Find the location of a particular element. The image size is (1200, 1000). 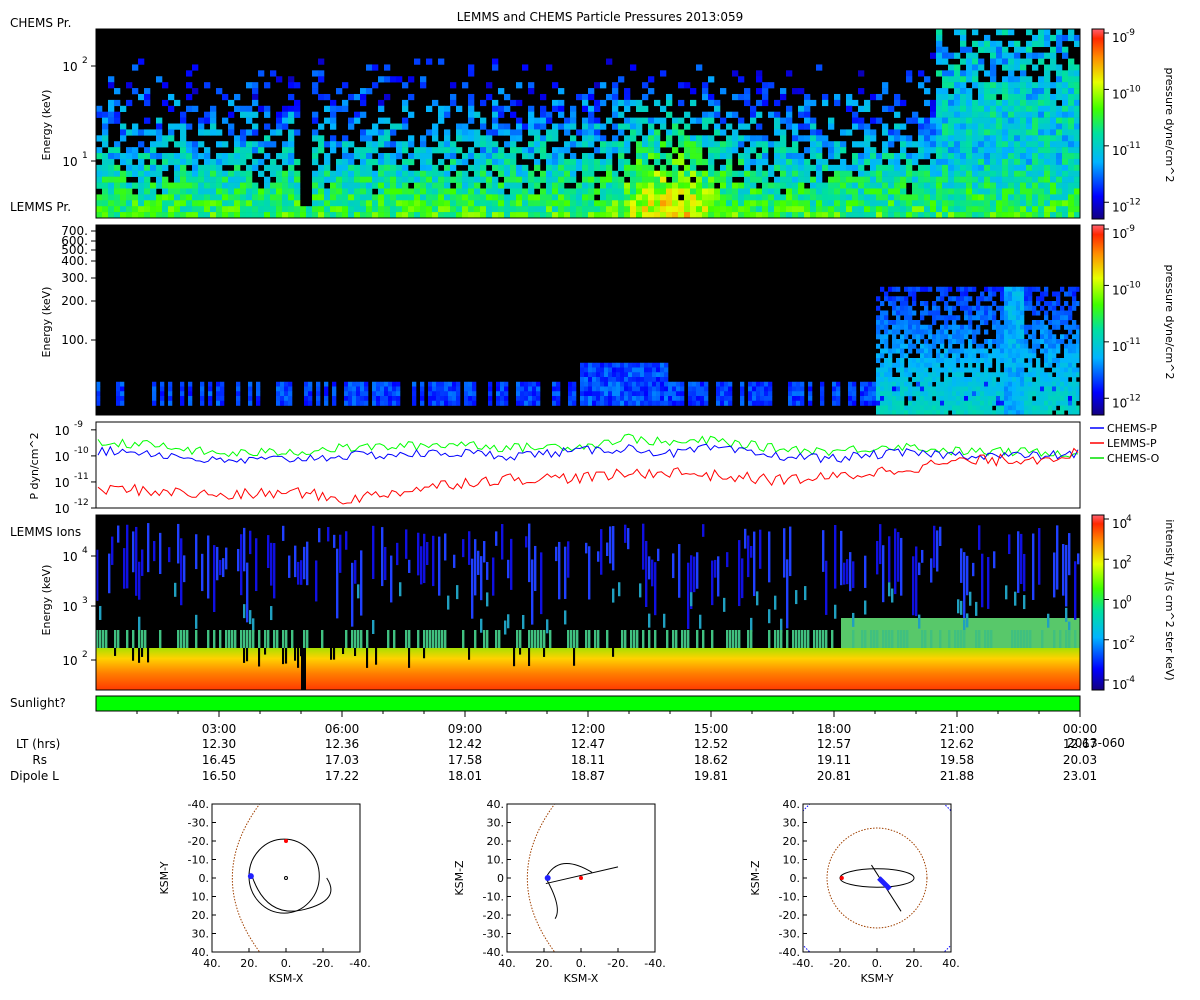

colorbar-tick-exp: -12 is located at coordinates (1133, 202).